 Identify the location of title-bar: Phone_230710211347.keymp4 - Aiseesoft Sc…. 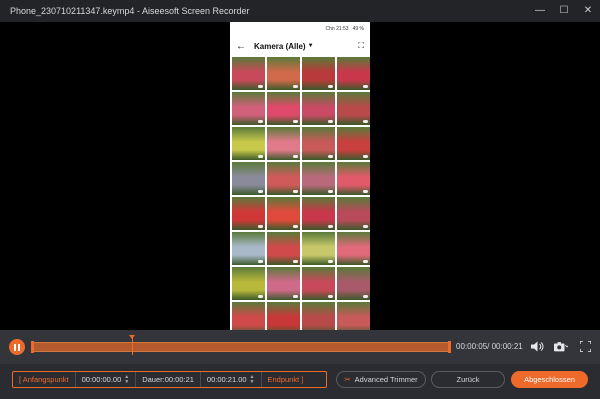
(300, 11).